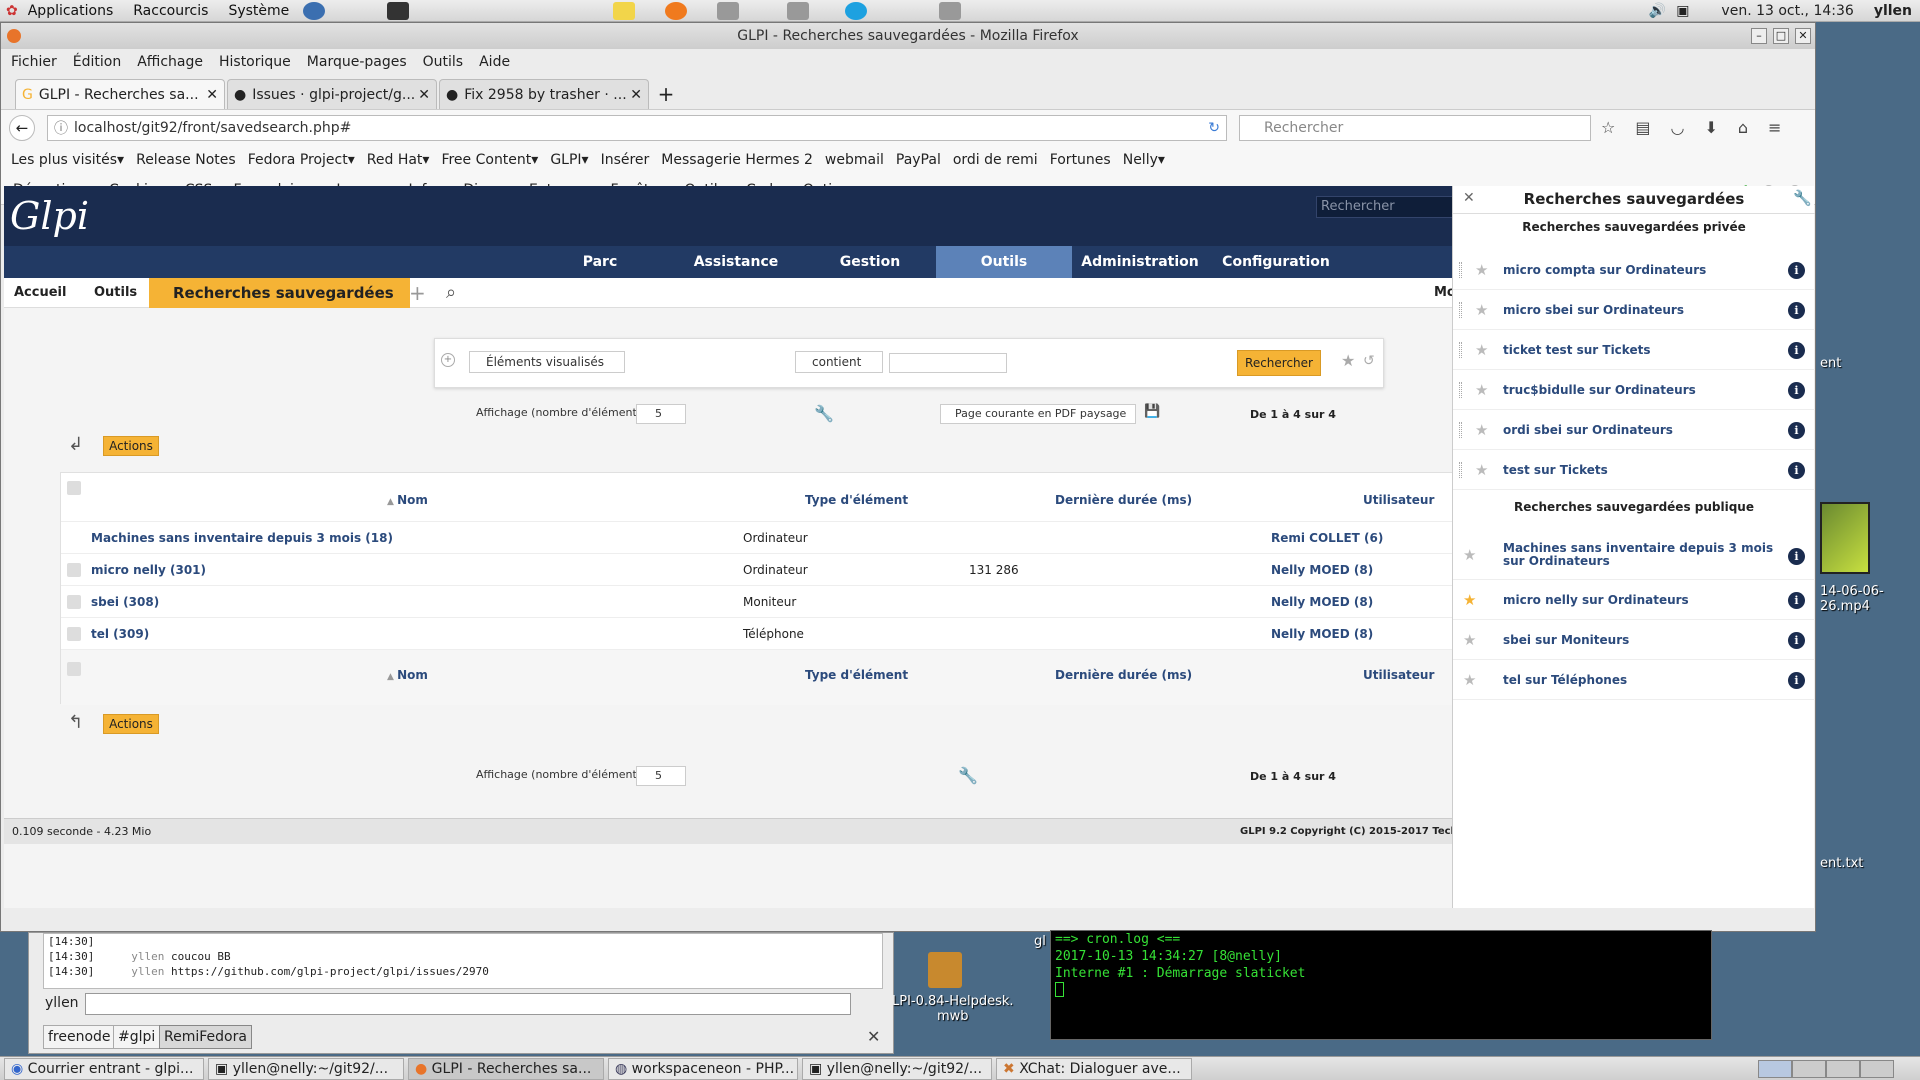 The width and height of the screenshot is (1920, 1080). Describe the element at coordinates (32, 62) in the screenshot. I see `menu-file: Fichier` at that location.